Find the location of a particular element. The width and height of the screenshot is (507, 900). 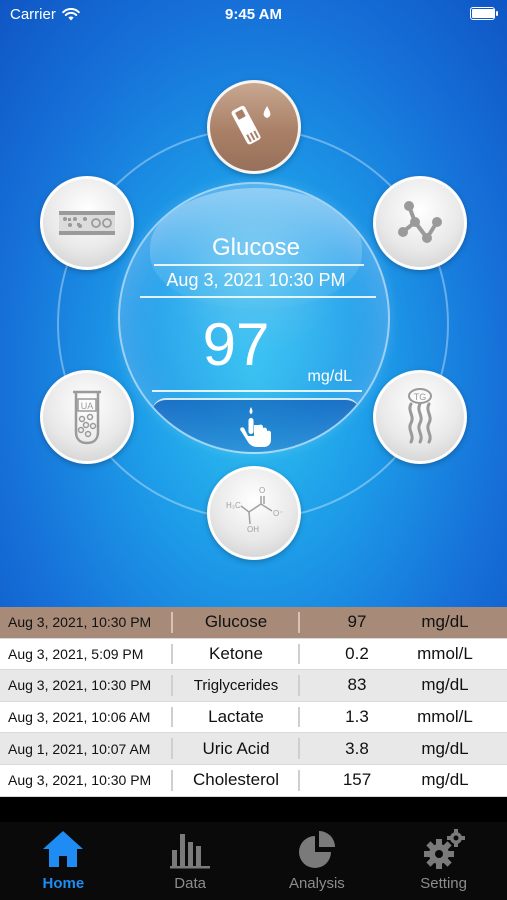

h3c-text: H₃C is located at coordinates (233, 505).